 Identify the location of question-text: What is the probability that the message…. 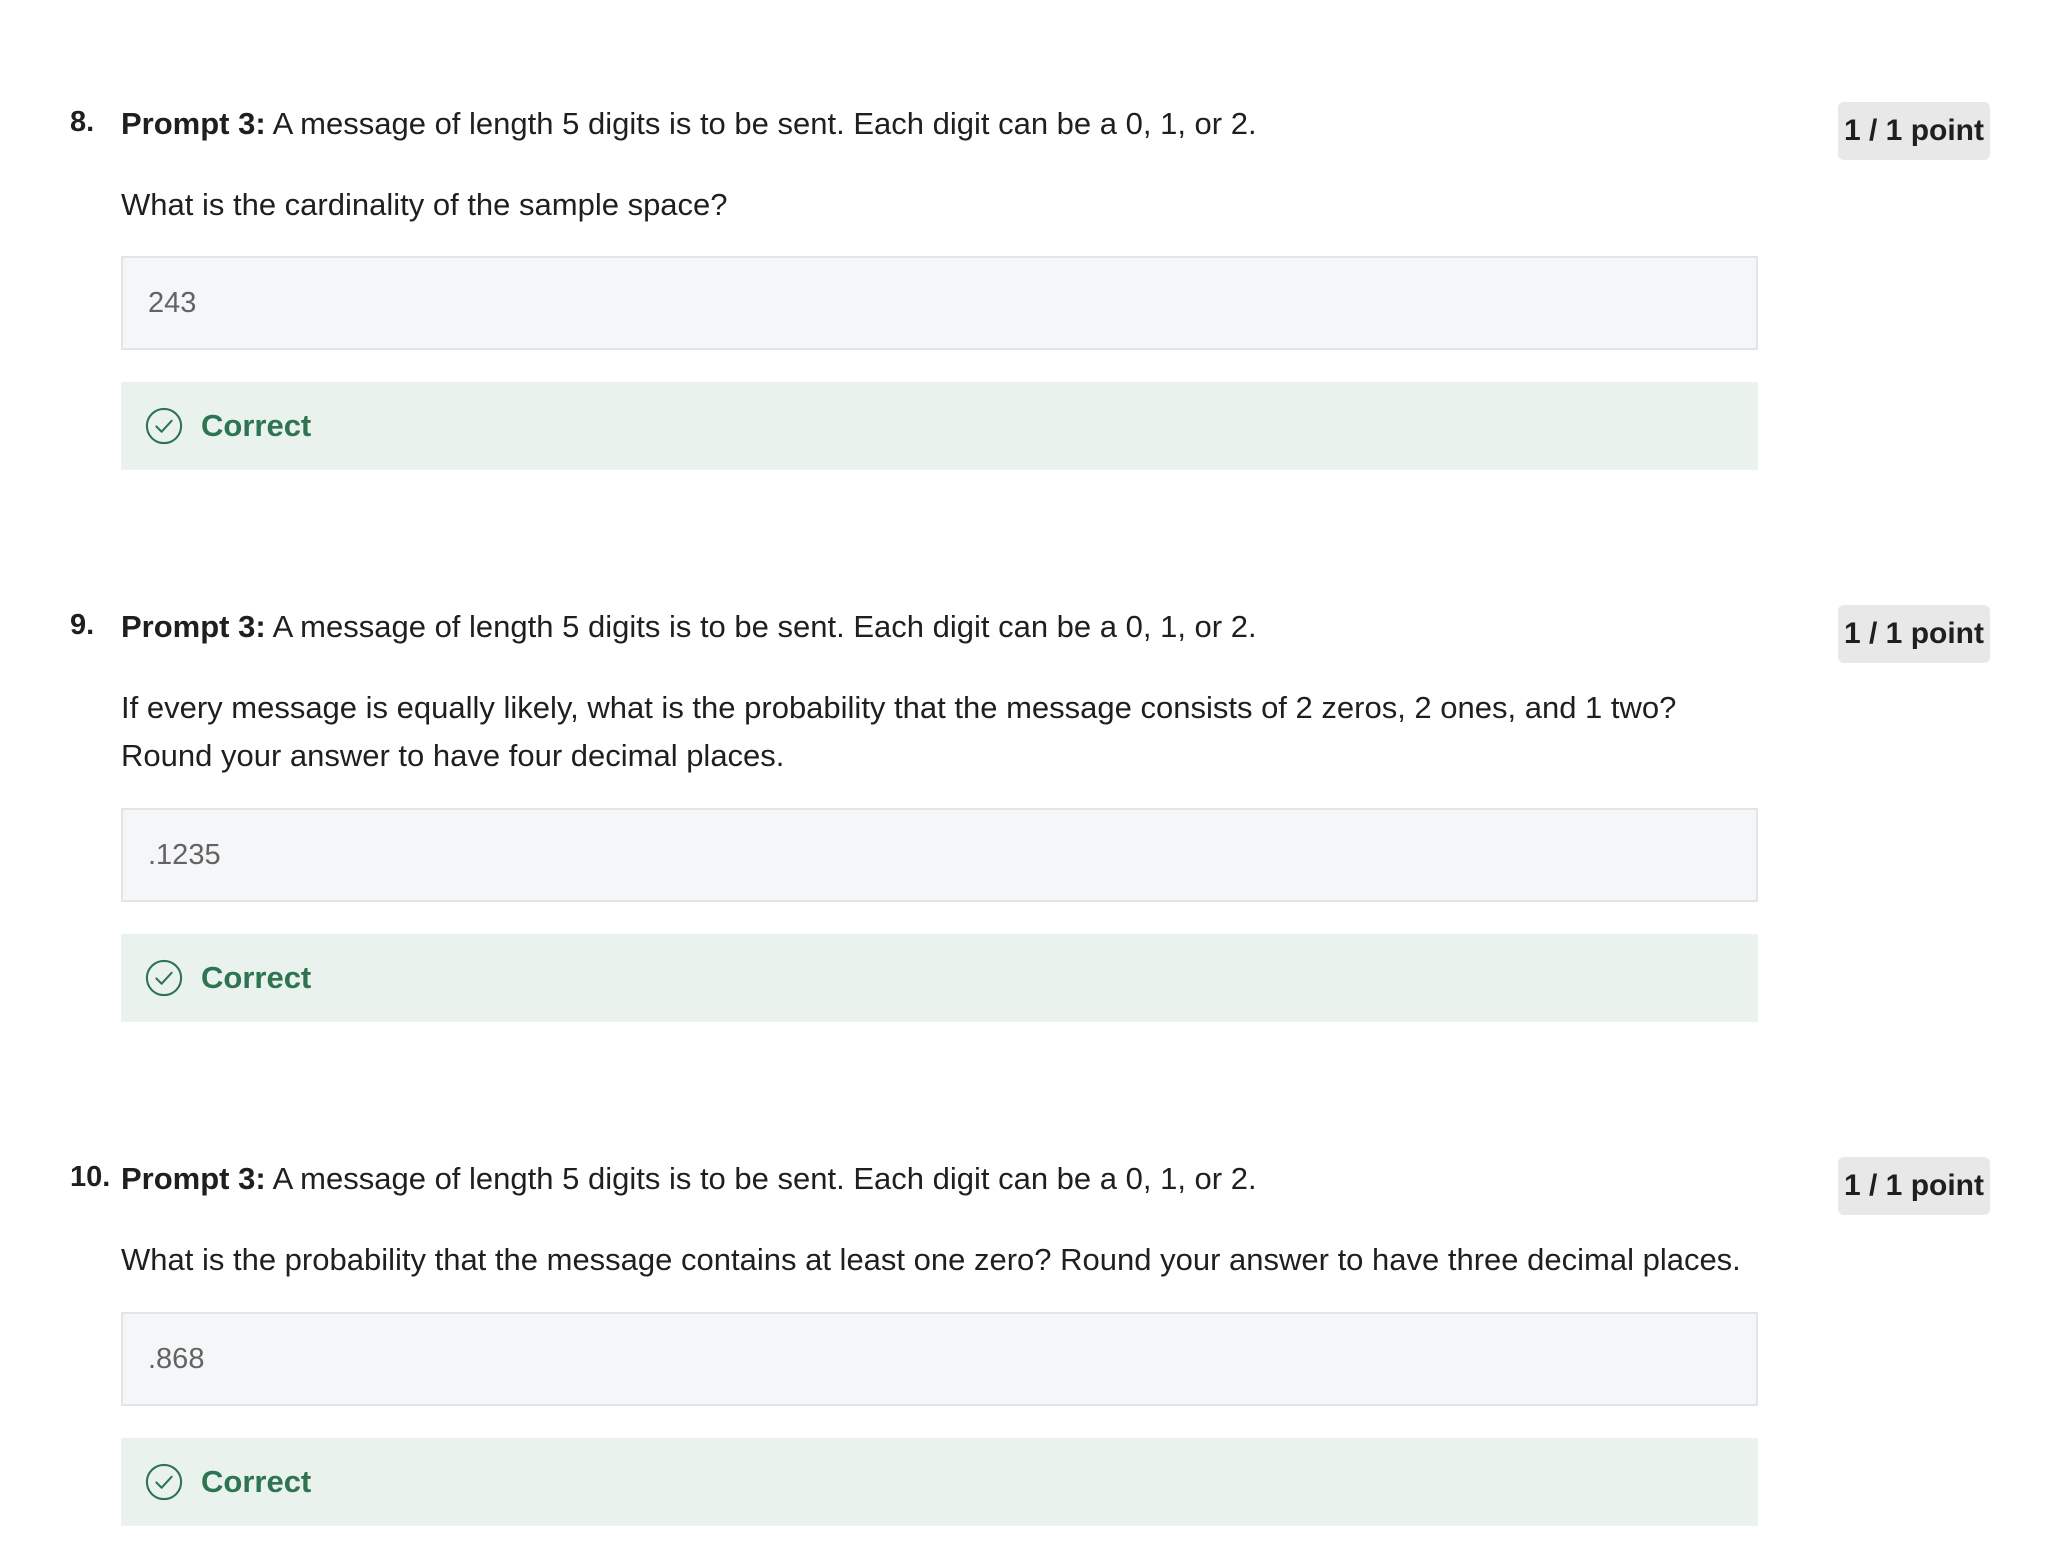
(931, 1259).